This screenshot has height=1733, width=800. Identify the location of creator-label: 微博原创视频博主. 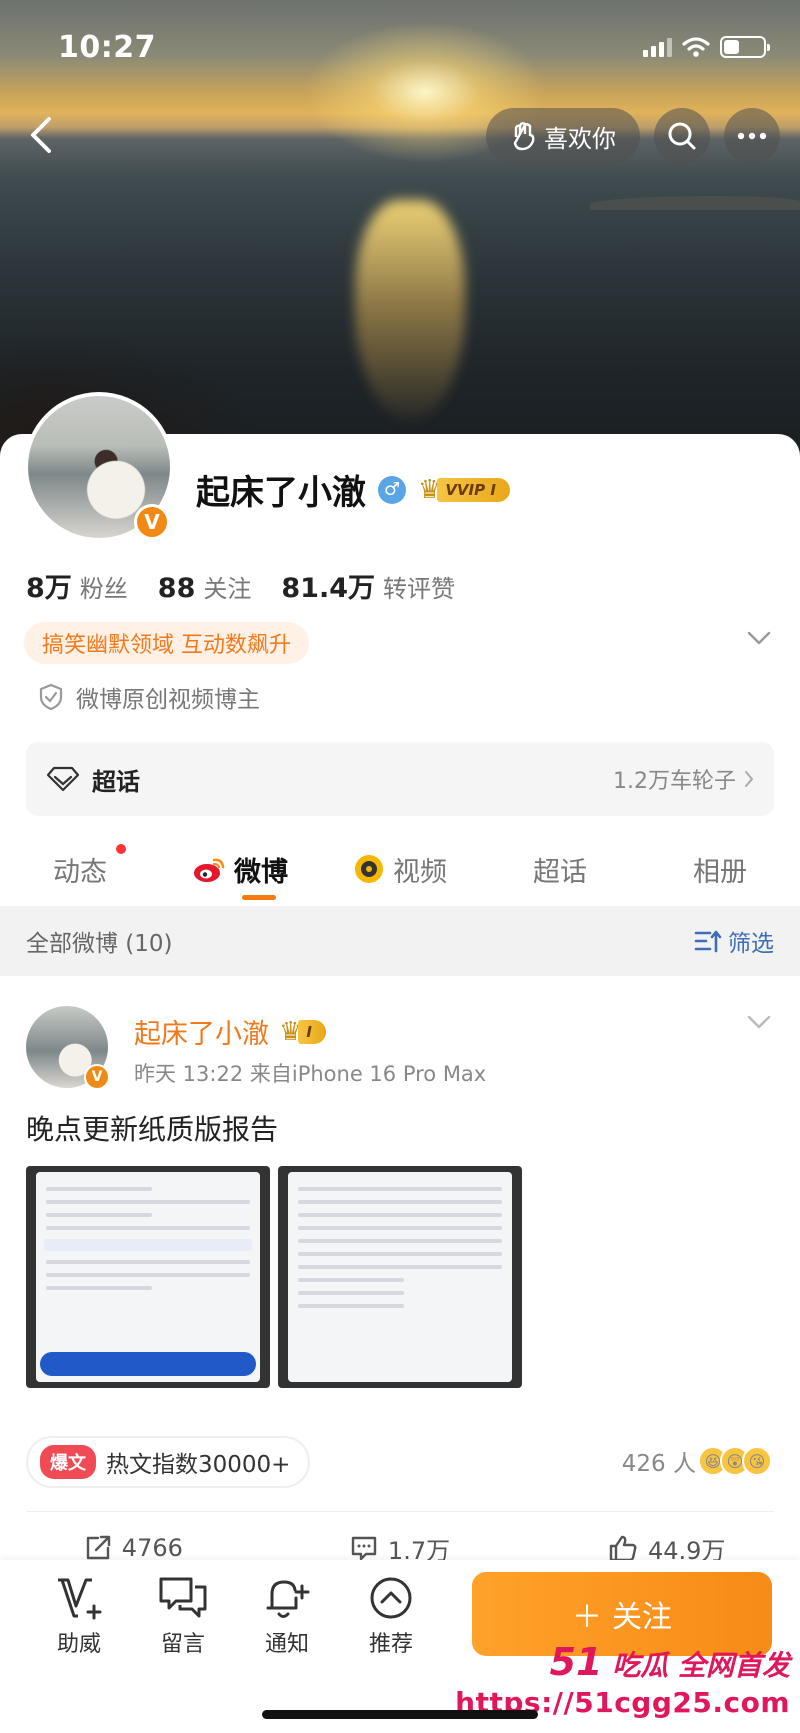
(168, 700).